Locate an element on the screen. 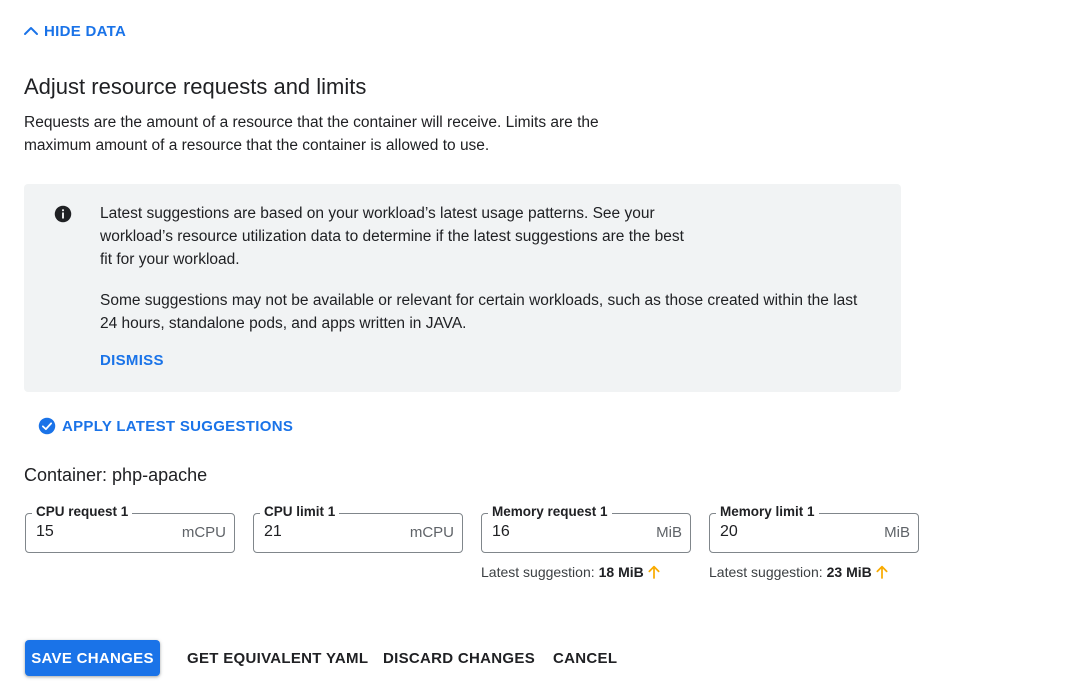 The image size is (1065, 685). cpu-limit-value: 21 is located at coordinates (273, 532).